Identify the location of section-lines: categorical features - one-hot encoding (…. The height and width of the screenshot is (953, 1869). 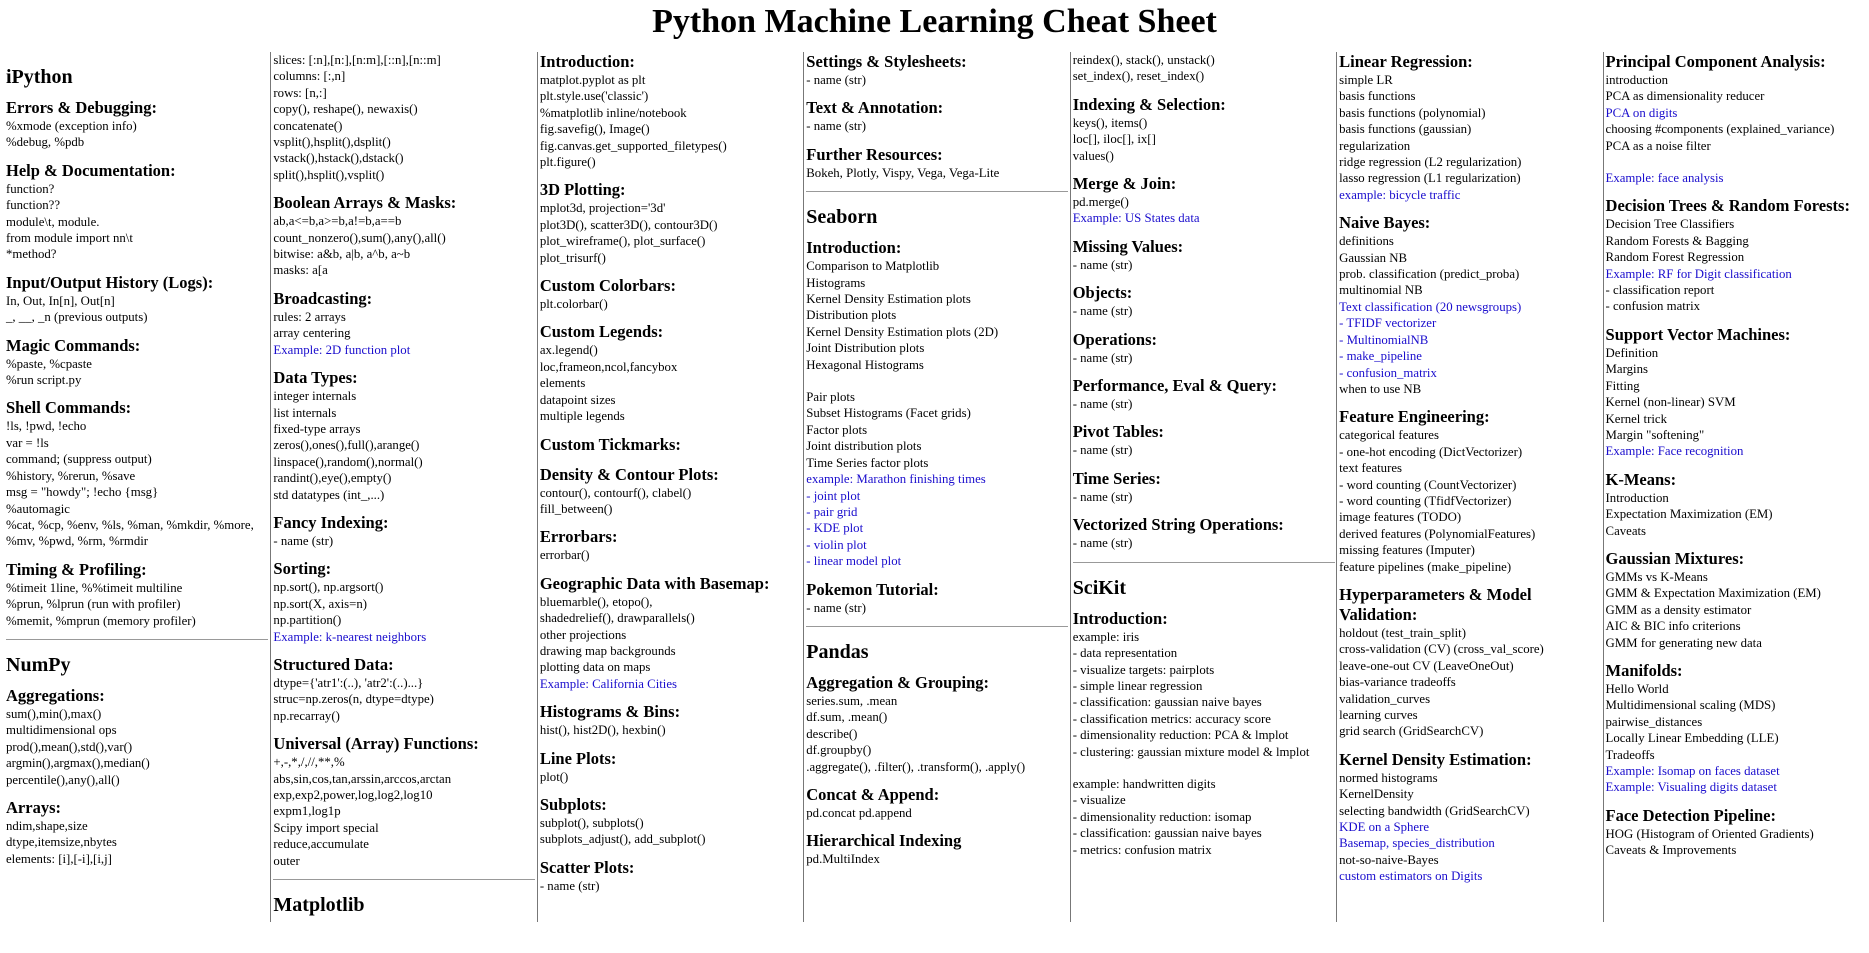
(1470, 501).